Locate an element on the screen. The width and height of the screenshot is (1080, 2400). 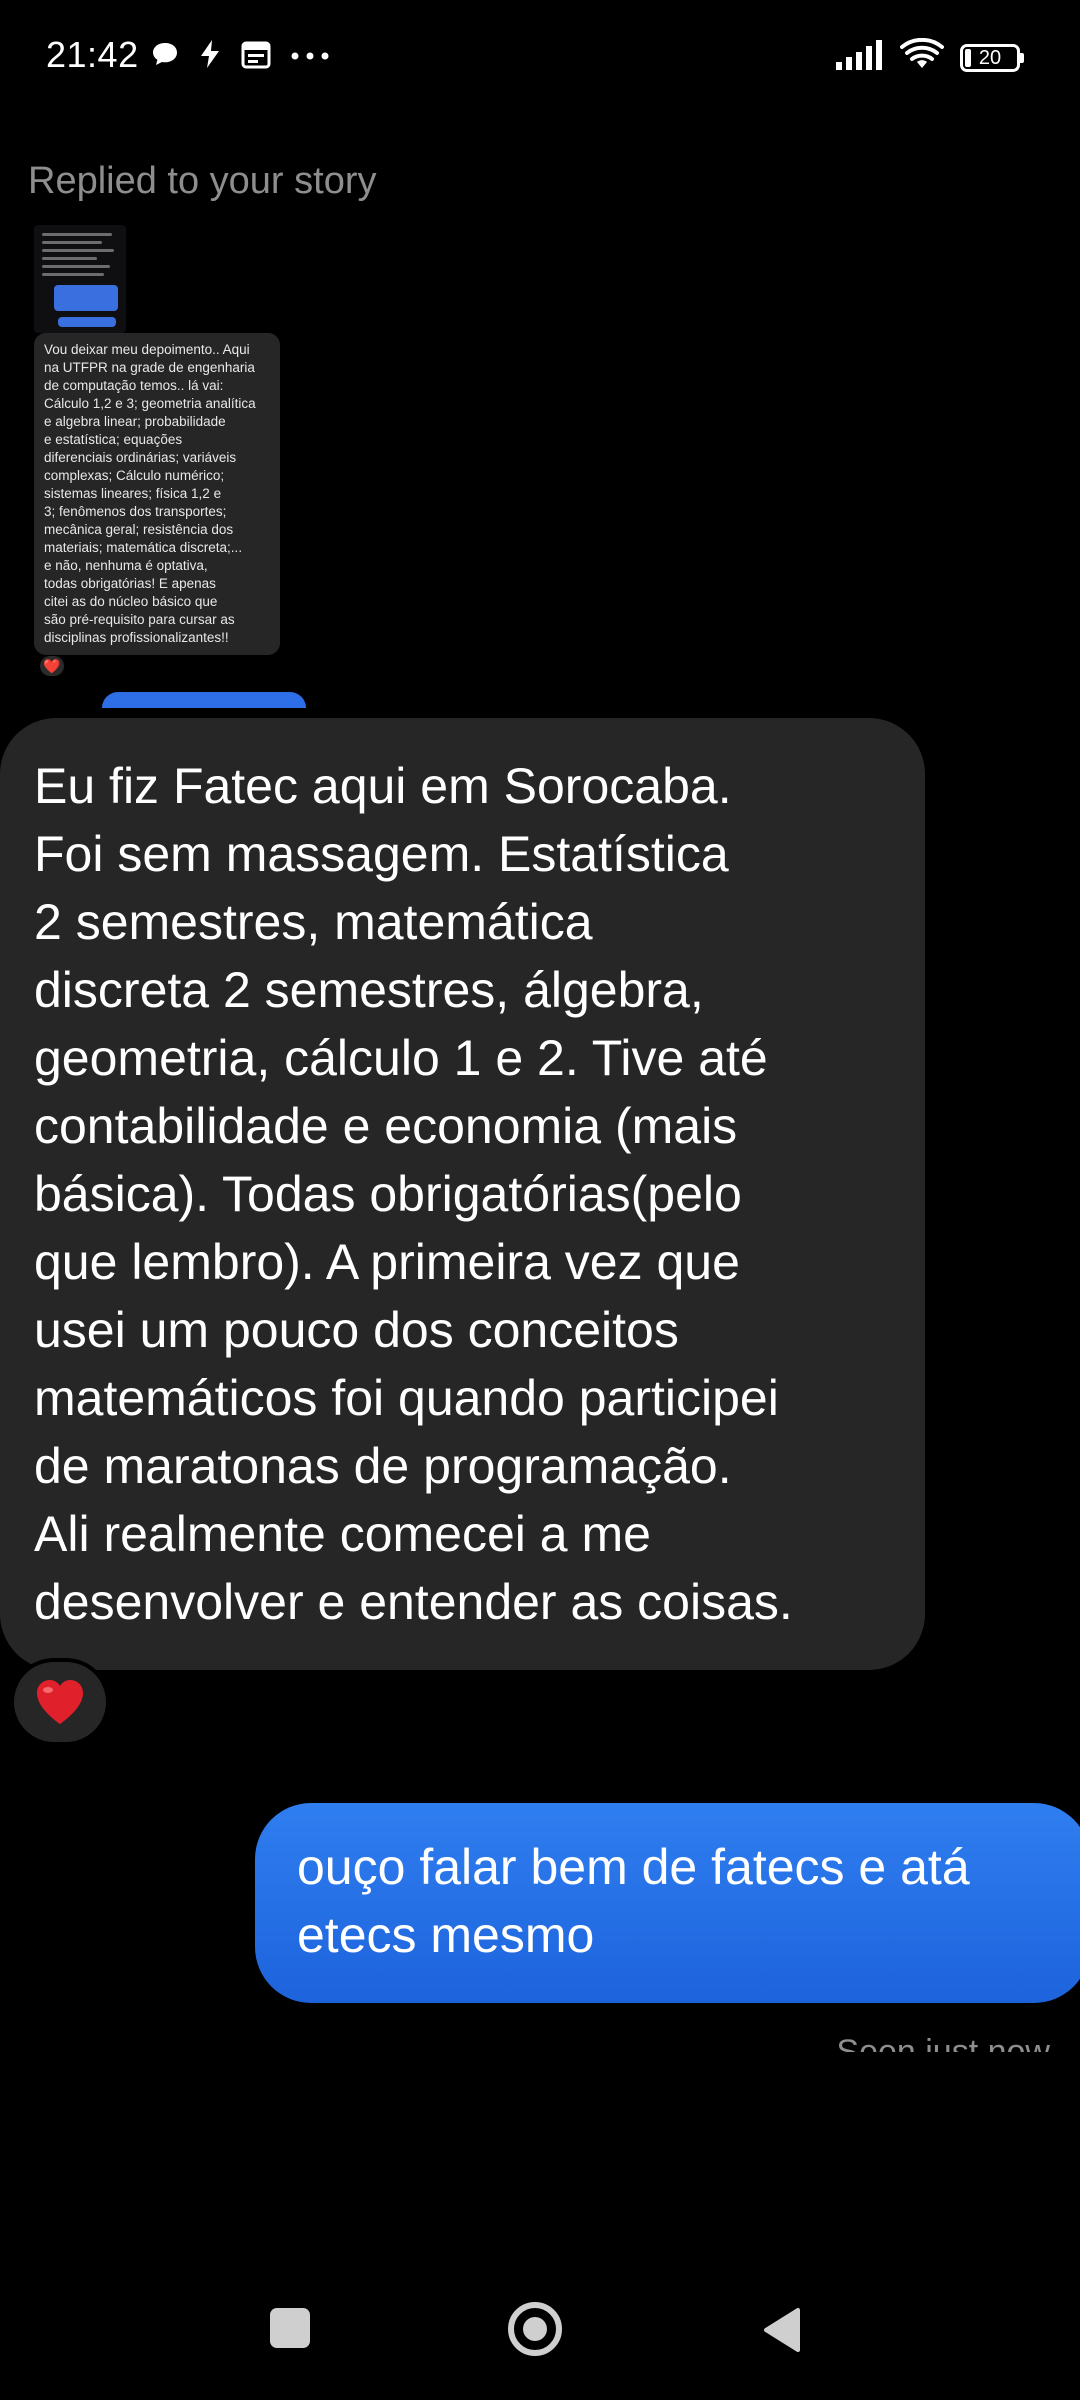
notification-icons is located at coordinates (240, 56).